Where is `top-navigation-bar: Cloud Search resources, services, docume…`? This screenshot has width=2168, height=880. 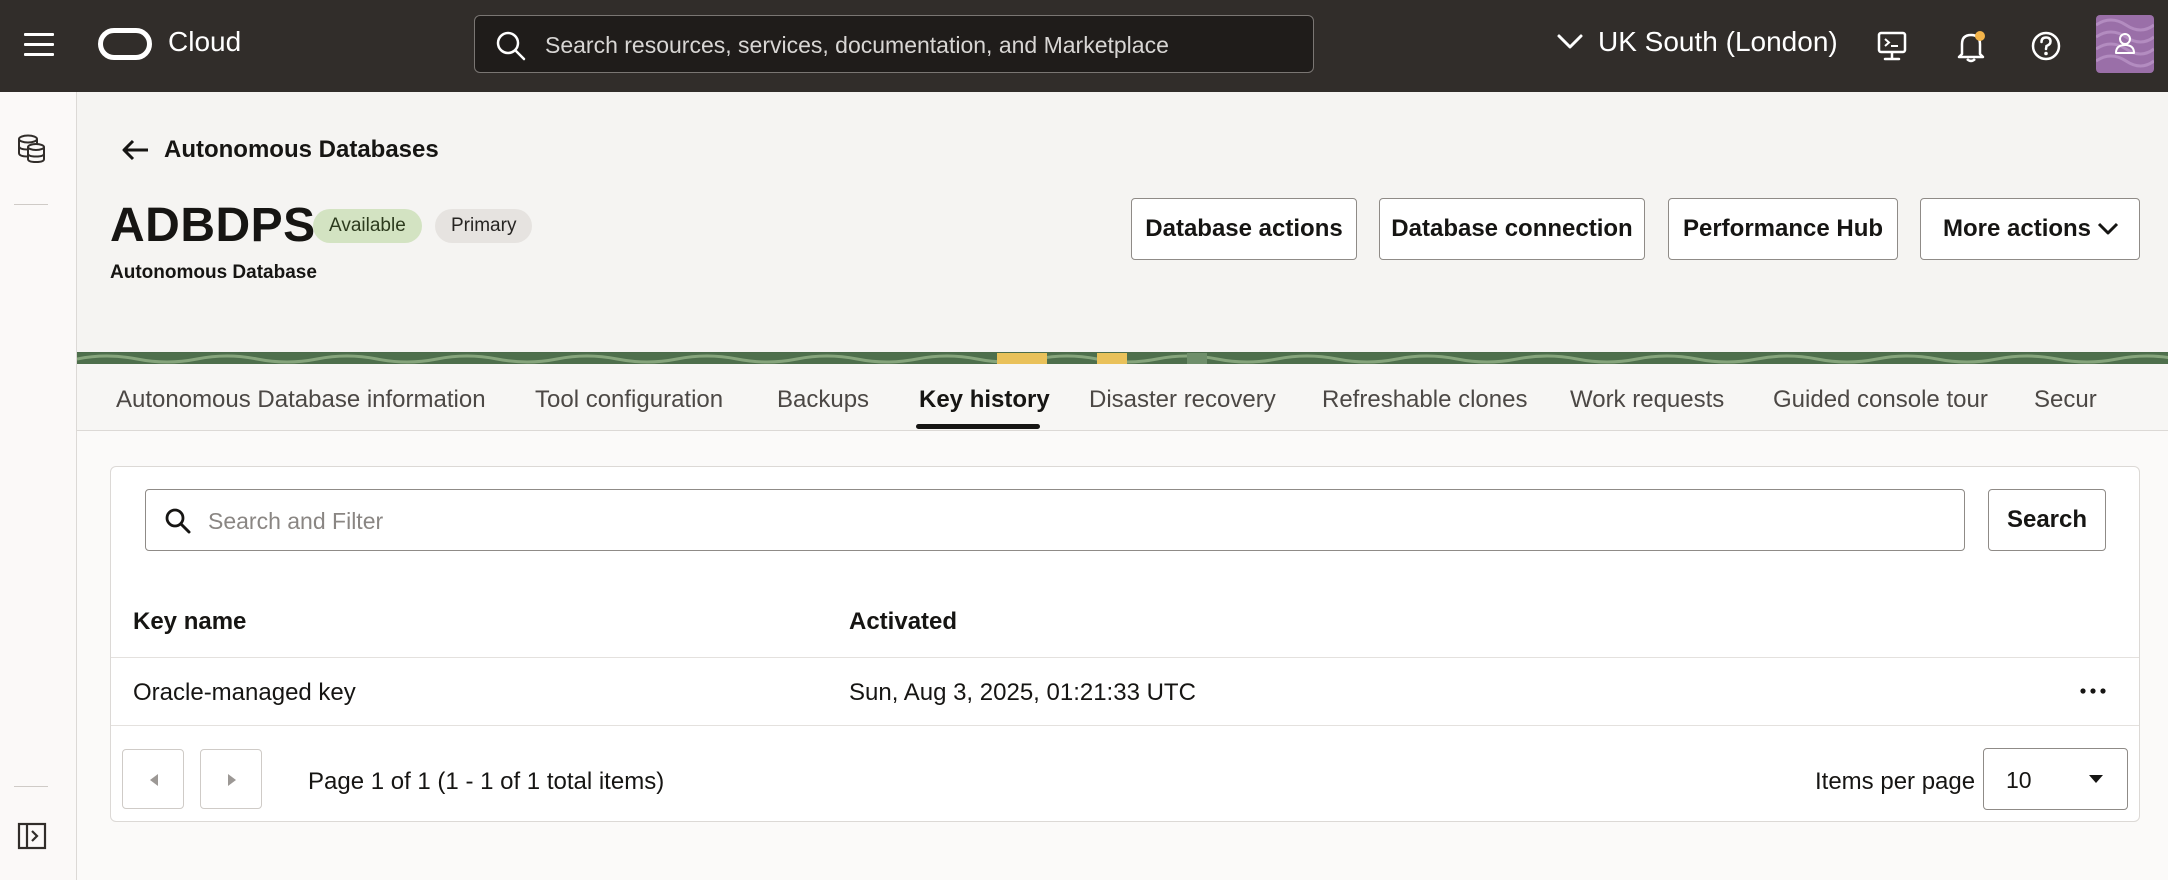
top-navigation-bar: Cloud Search resources, services, docume… is located at coordinates (1084, 46).